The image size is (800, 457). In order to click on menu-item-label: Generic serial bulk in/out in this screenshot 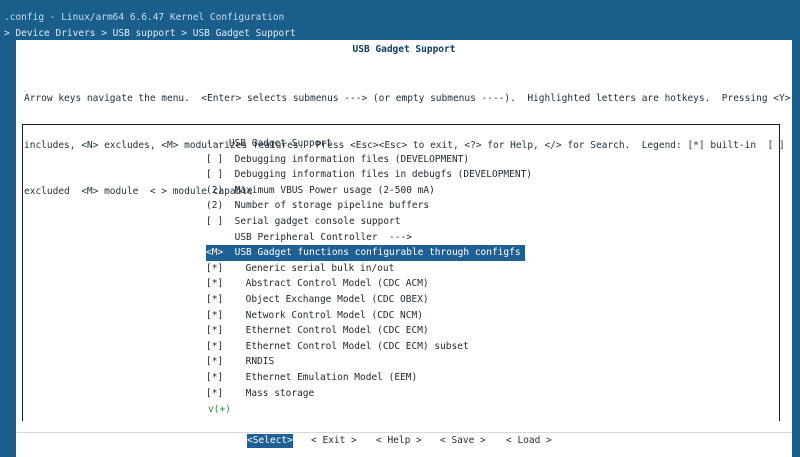, I will do `click(320, 268)`.